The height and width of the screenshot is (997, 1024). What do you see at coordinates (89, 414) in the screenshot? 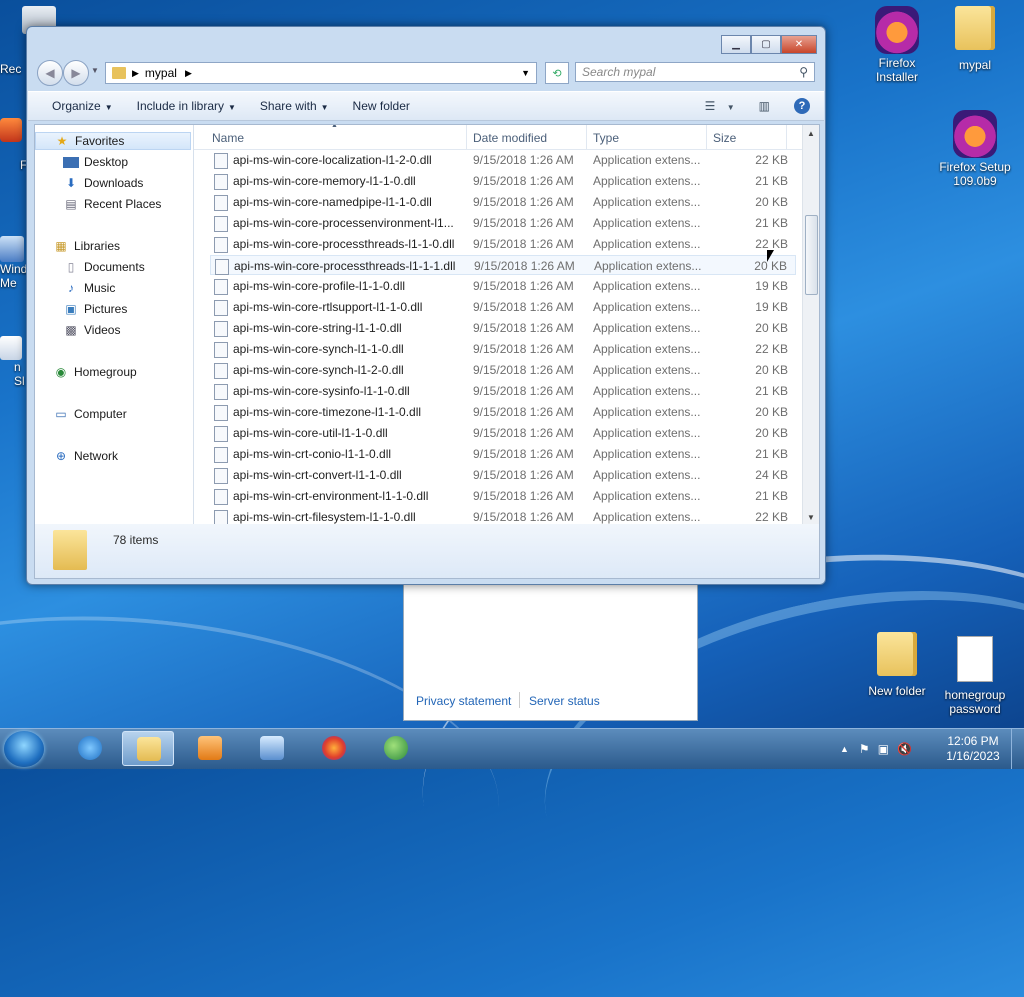
I see `nav-computer: ▭ Computer` at bounding box center [89, 414].